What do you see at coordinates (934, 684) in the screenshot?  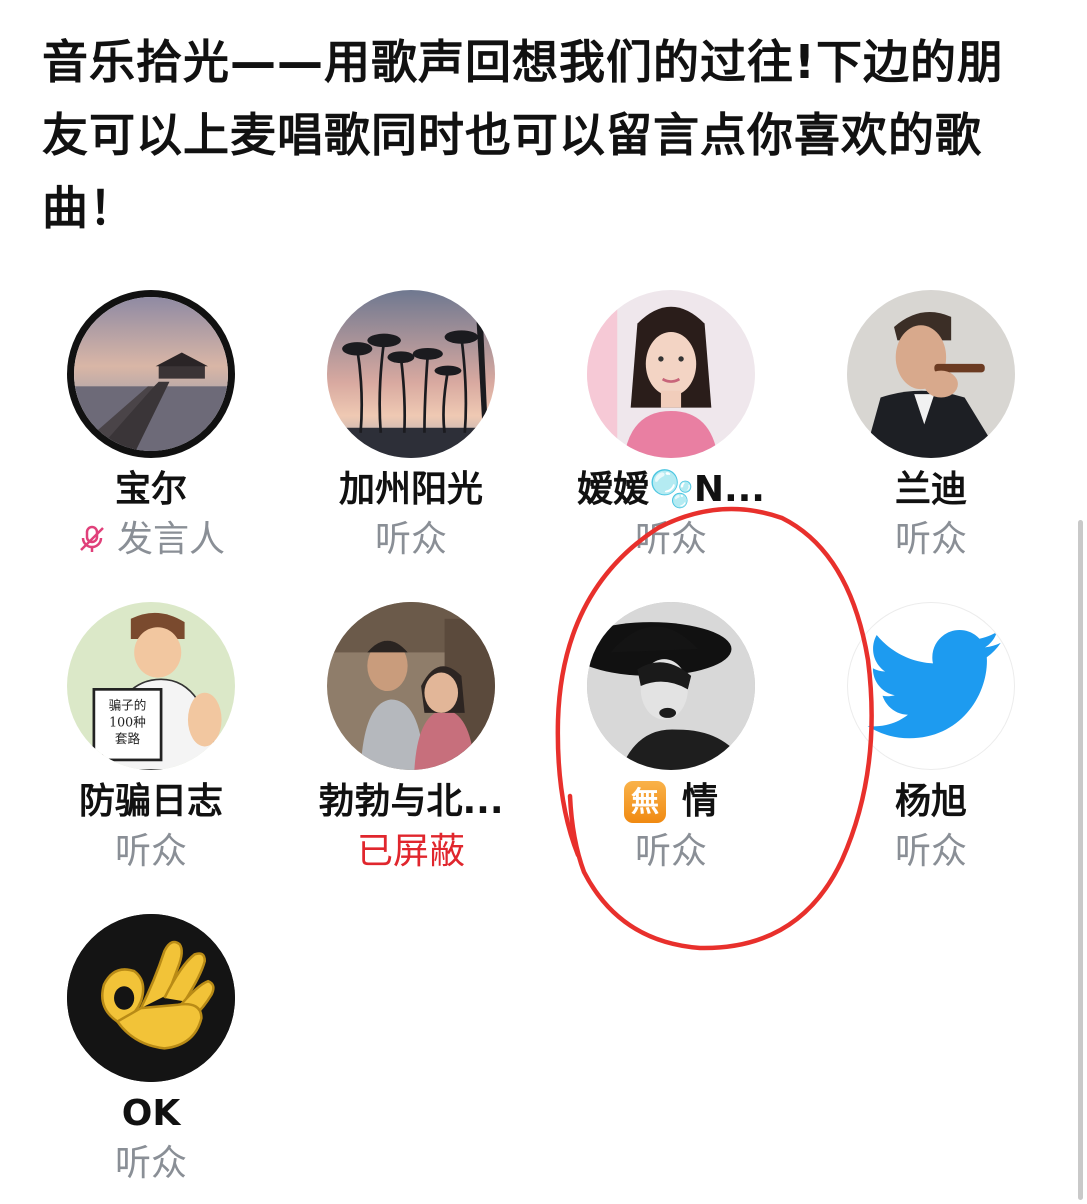 I see `twitter-bird-icon` at bounding box center [934, 684].